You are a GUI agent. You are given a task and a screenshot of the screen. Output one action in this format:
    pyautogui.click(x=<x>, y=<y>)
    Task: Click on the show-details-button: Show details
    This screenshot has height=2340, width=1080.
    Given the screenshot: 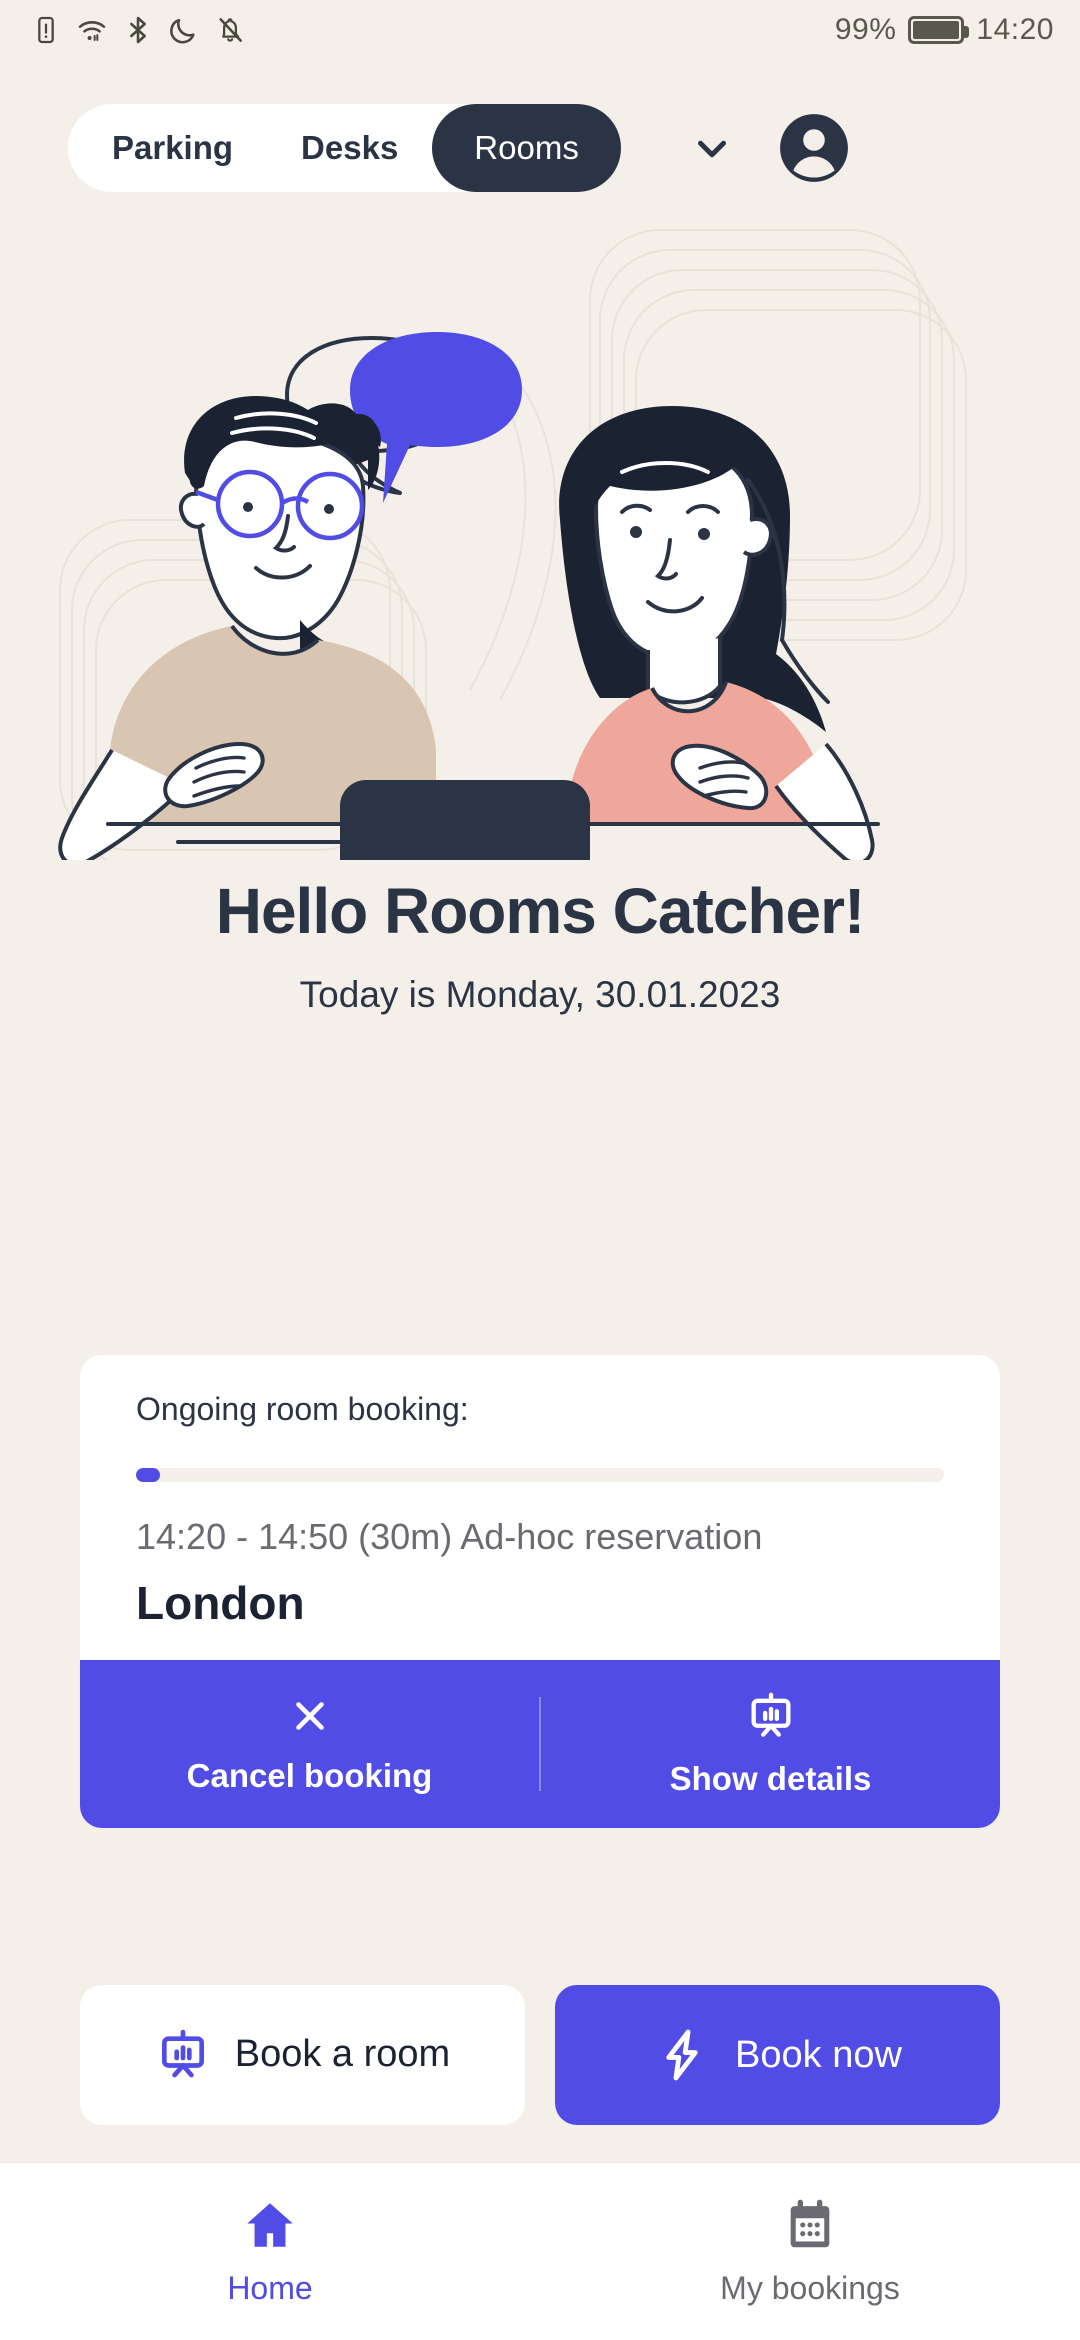 What is the action you would take?
    pyautogui.click(x=770, y=1744)
    